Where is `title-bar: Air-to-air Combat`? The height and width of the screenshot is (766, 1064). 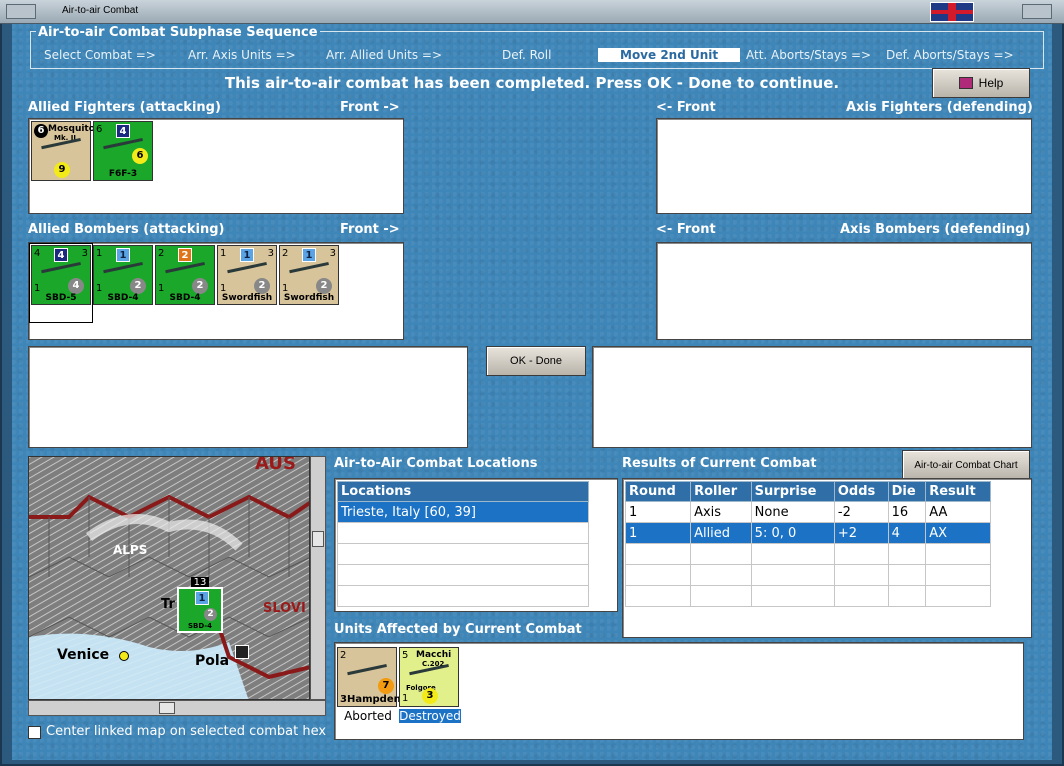
title-bar: Air-to-air Combat is located at coordinates (532, 12).